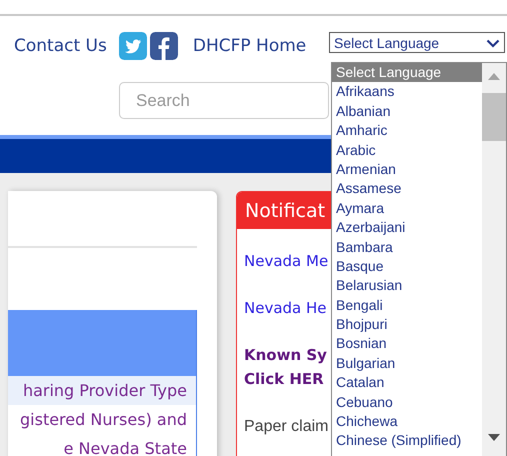  Describe the element at coordinates (407, 170) in the screenshot. I see `language-option: Armenian` at that location.